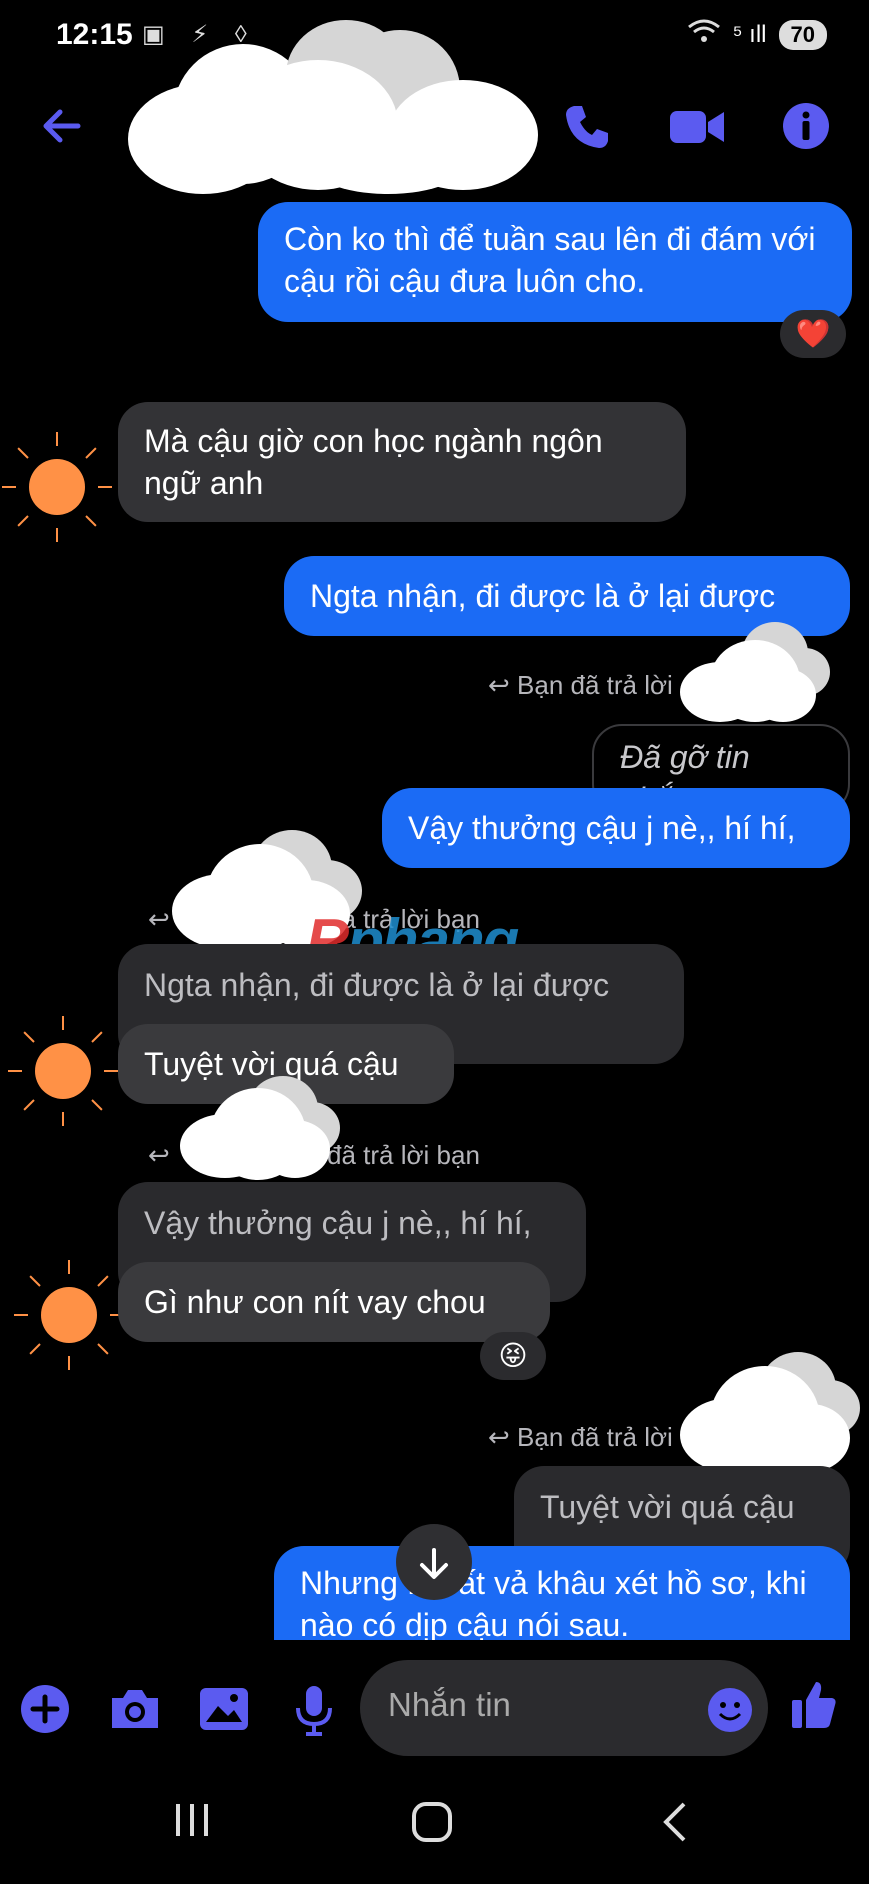  What do you see at coordinates (334, 1302) in the screenshot?
I see `message-incoming: Gì như con nít vay chou` at bounding box center [334, 1302].